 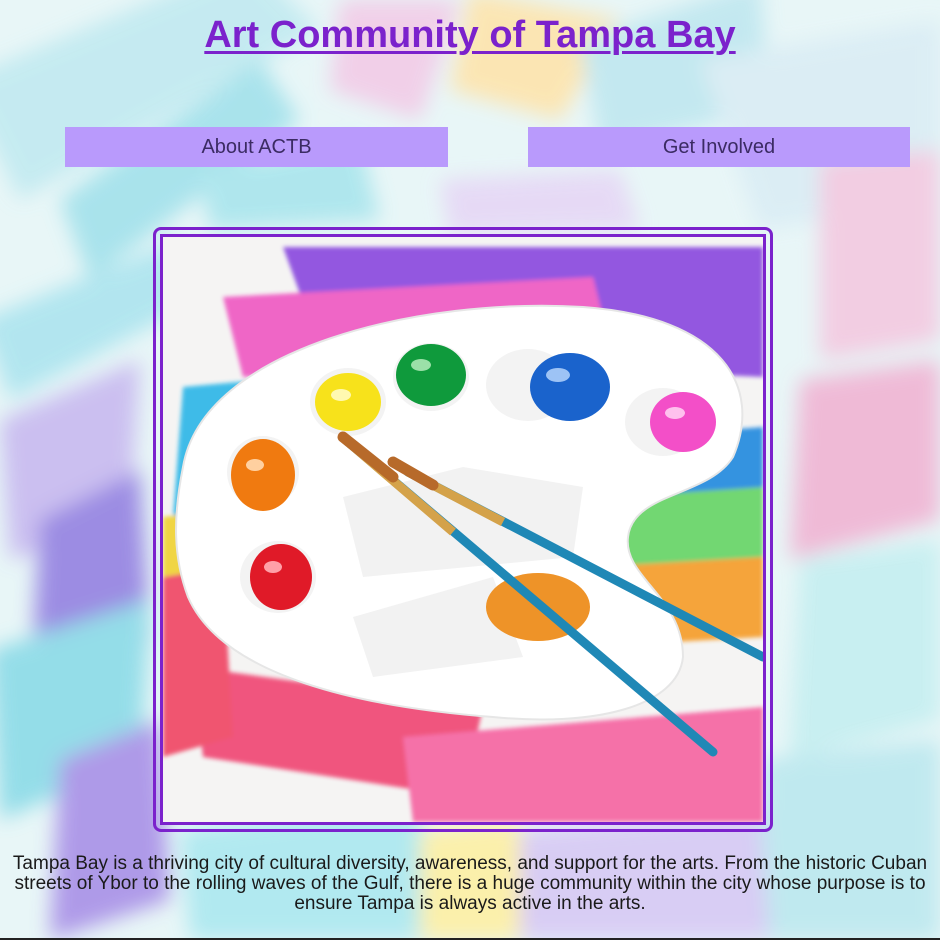 I want to click on page-title-container: Art Community of Tampa Bay, so click(x=470, y=35).